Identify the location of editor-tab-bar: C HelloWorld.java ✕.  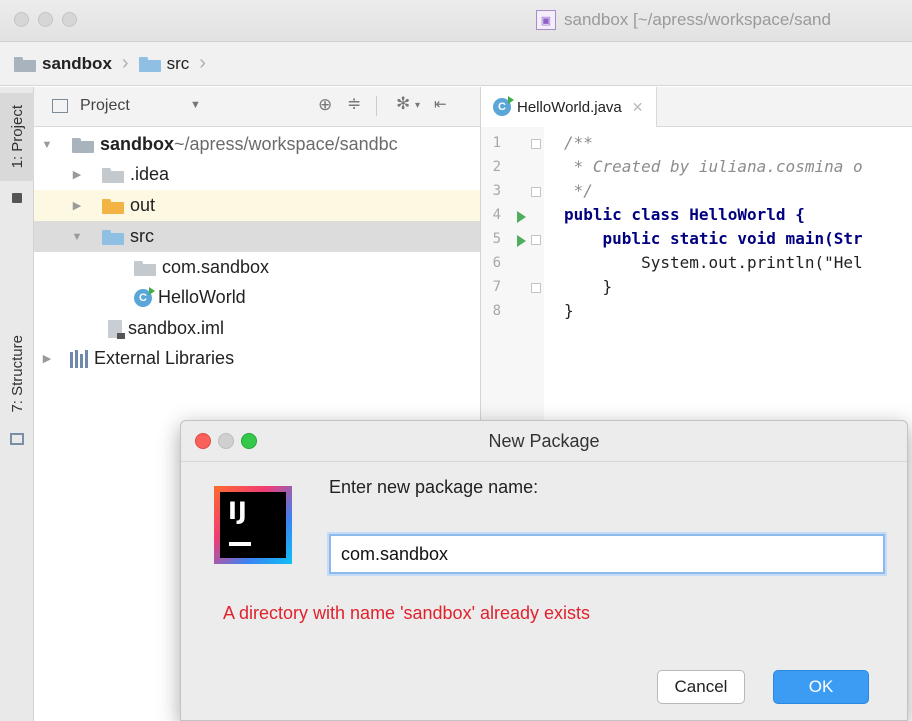
(696, 107).